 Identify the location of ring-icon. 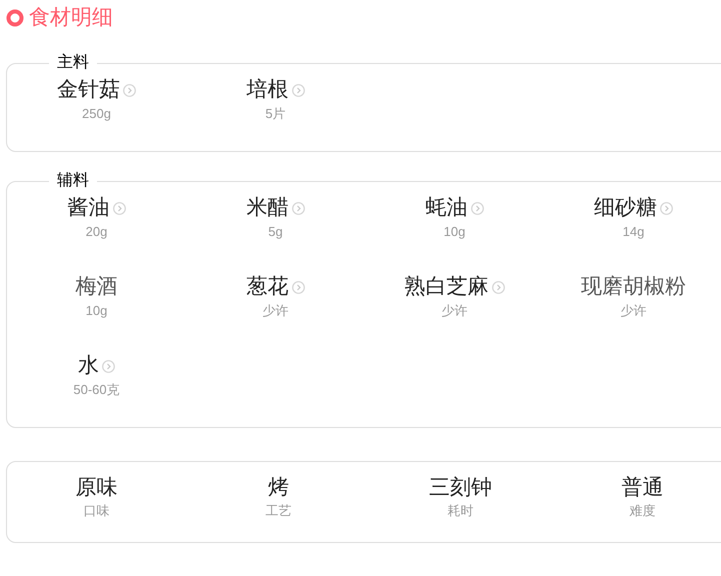
(15, 18).